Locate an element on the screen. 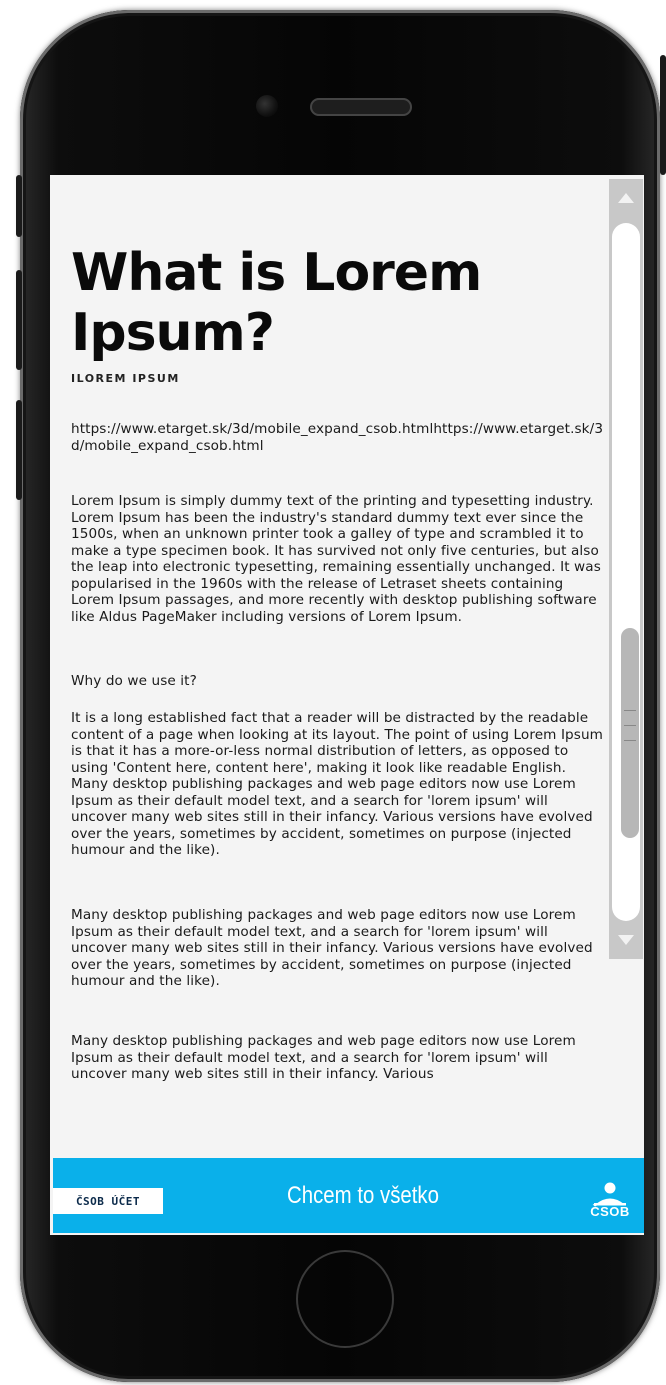  triangle-down-icon is located at coordinates (626, 940).